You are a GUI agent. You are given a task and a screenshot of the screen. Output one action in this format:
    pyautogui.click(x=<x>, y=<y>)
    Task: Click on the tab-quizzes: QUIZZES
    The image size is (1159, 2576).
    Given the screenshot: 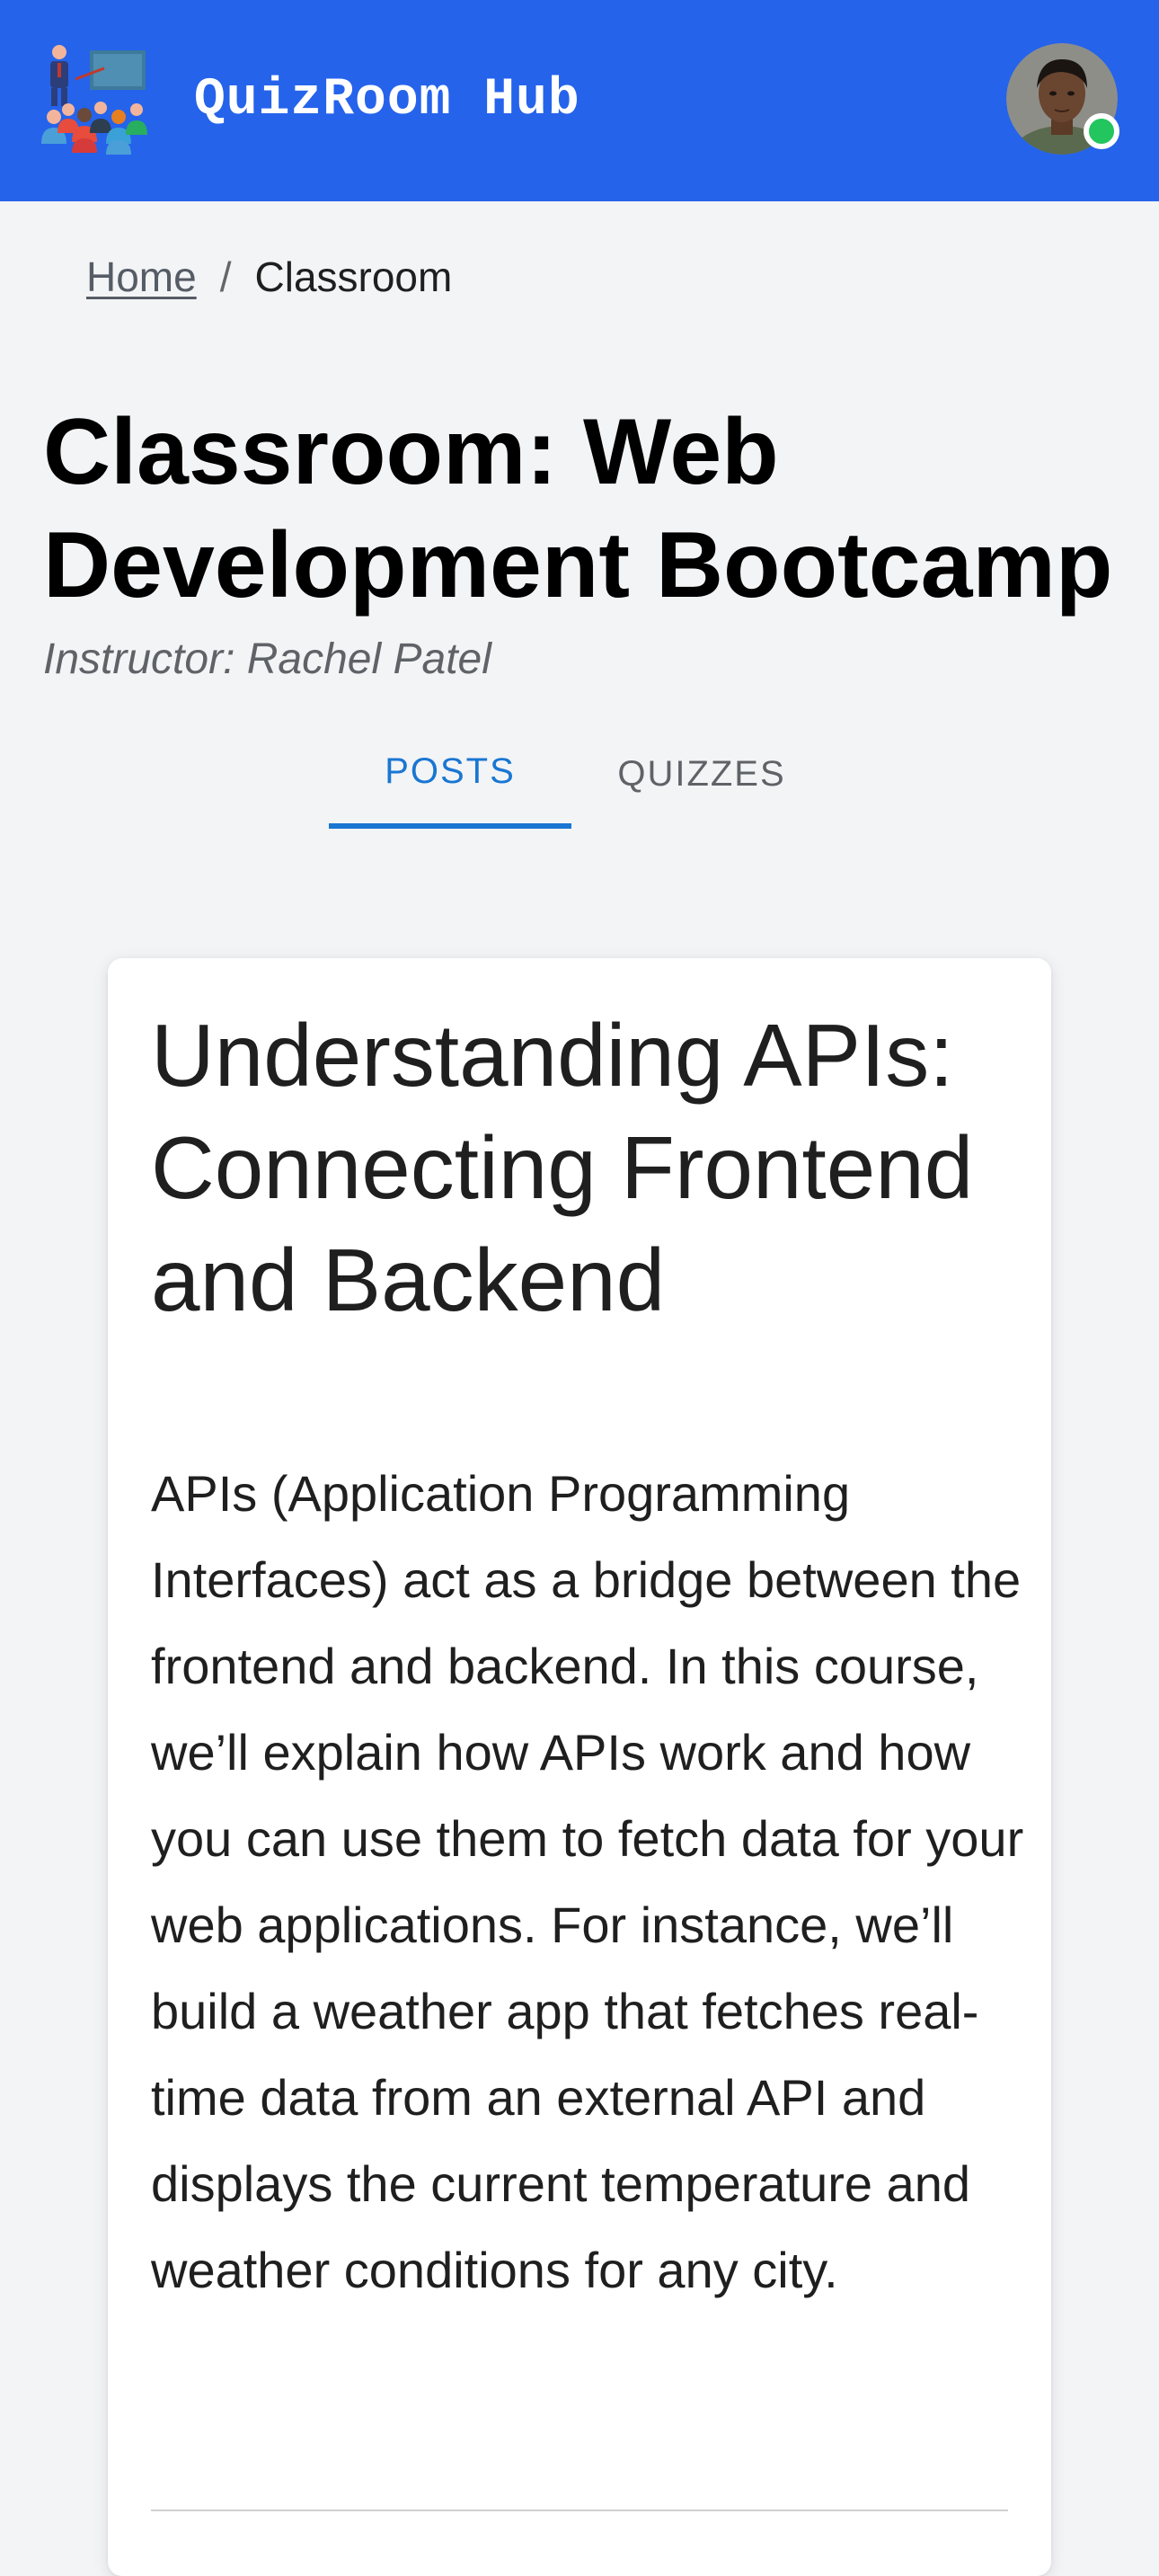 What is the action you would take?
    pyautogui.click(x=701, y=774)
    